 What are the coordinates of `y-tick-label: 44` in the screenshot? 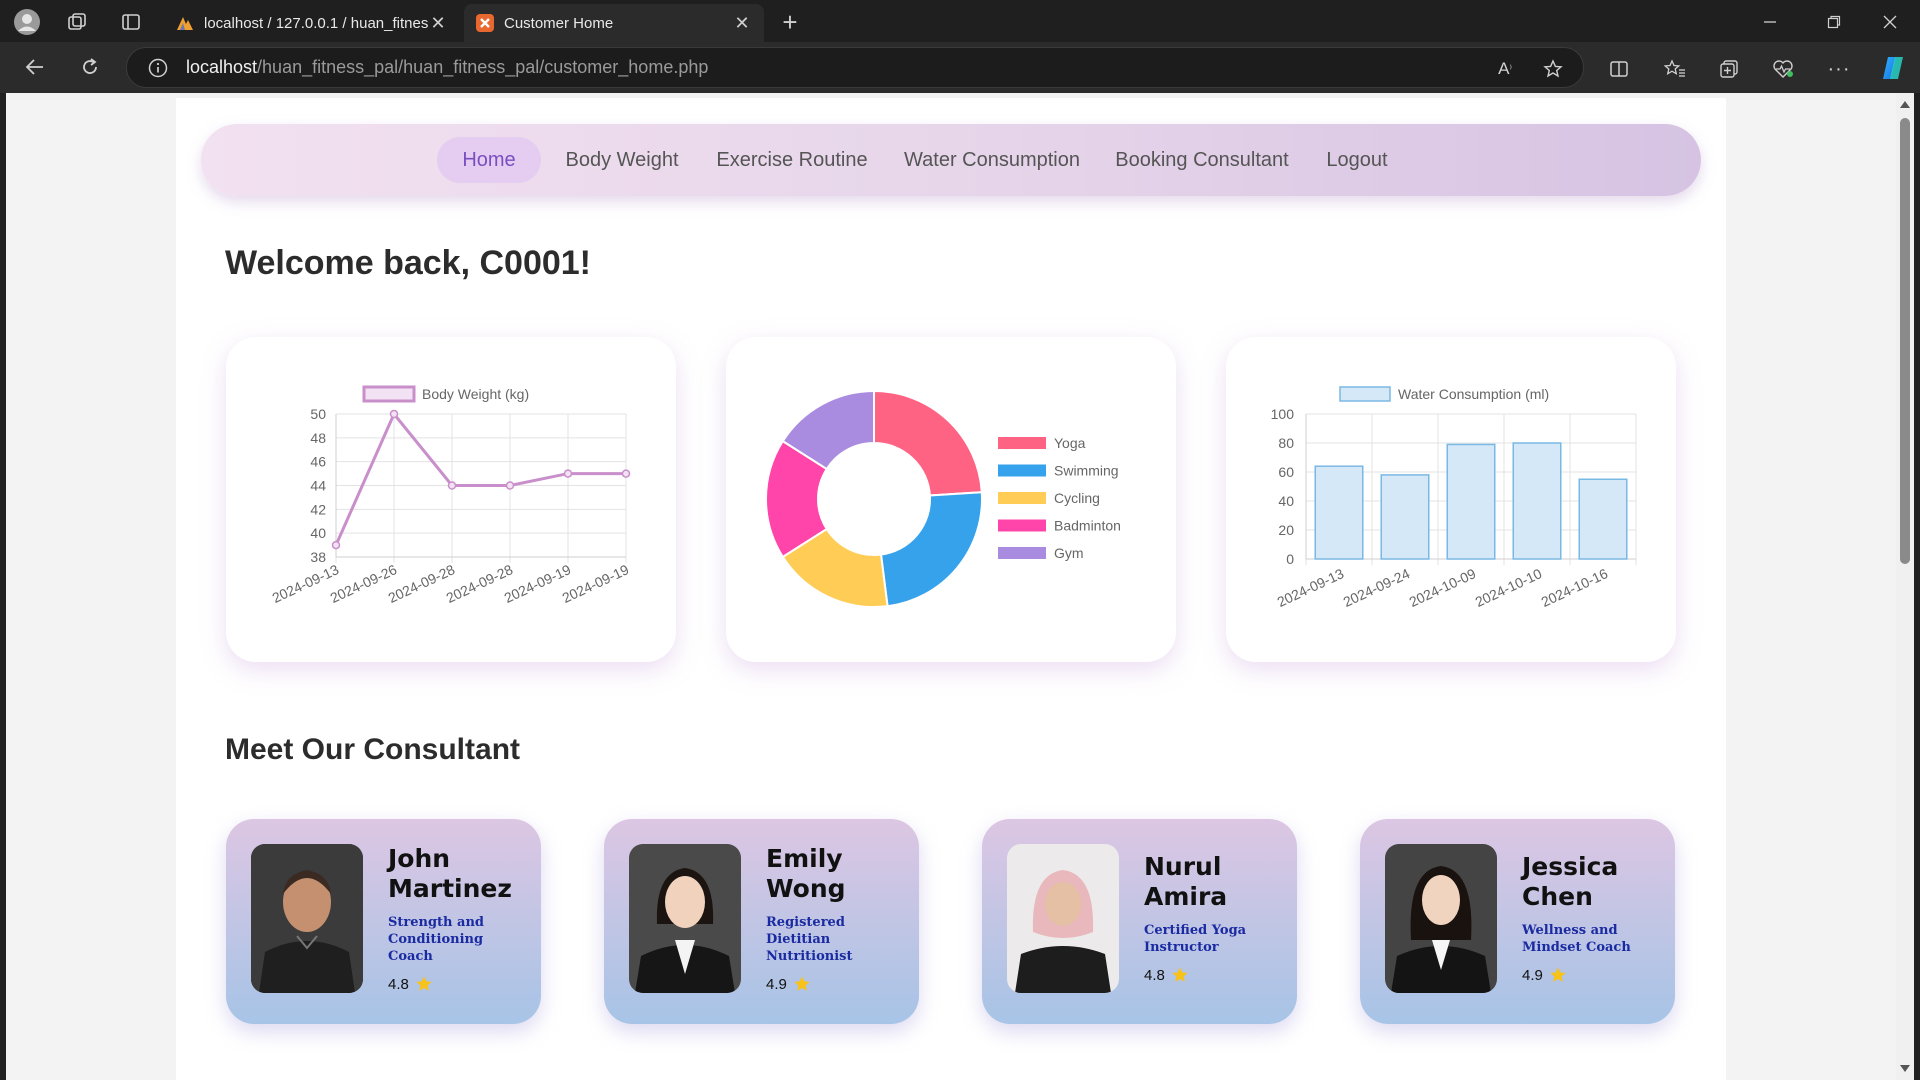 It's located at (318, 486).